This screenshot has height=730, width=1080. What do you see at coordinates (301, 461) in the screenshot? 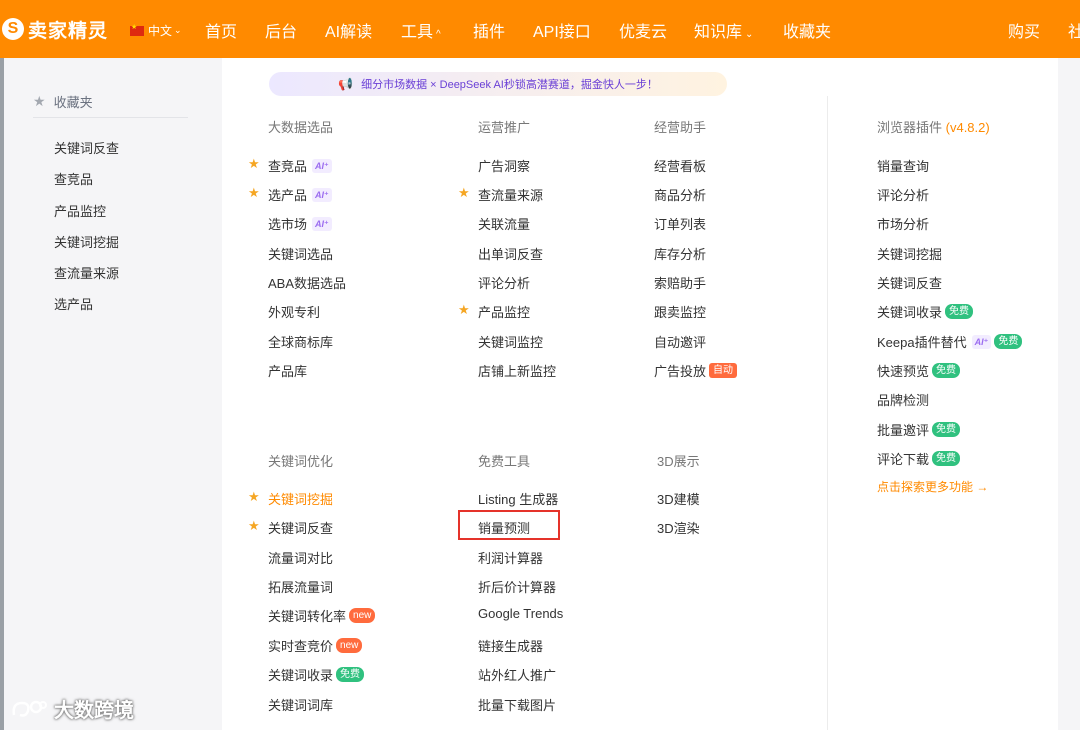
I see `section-title-keyword: 关键词优化` at bounding box center [301, 461].